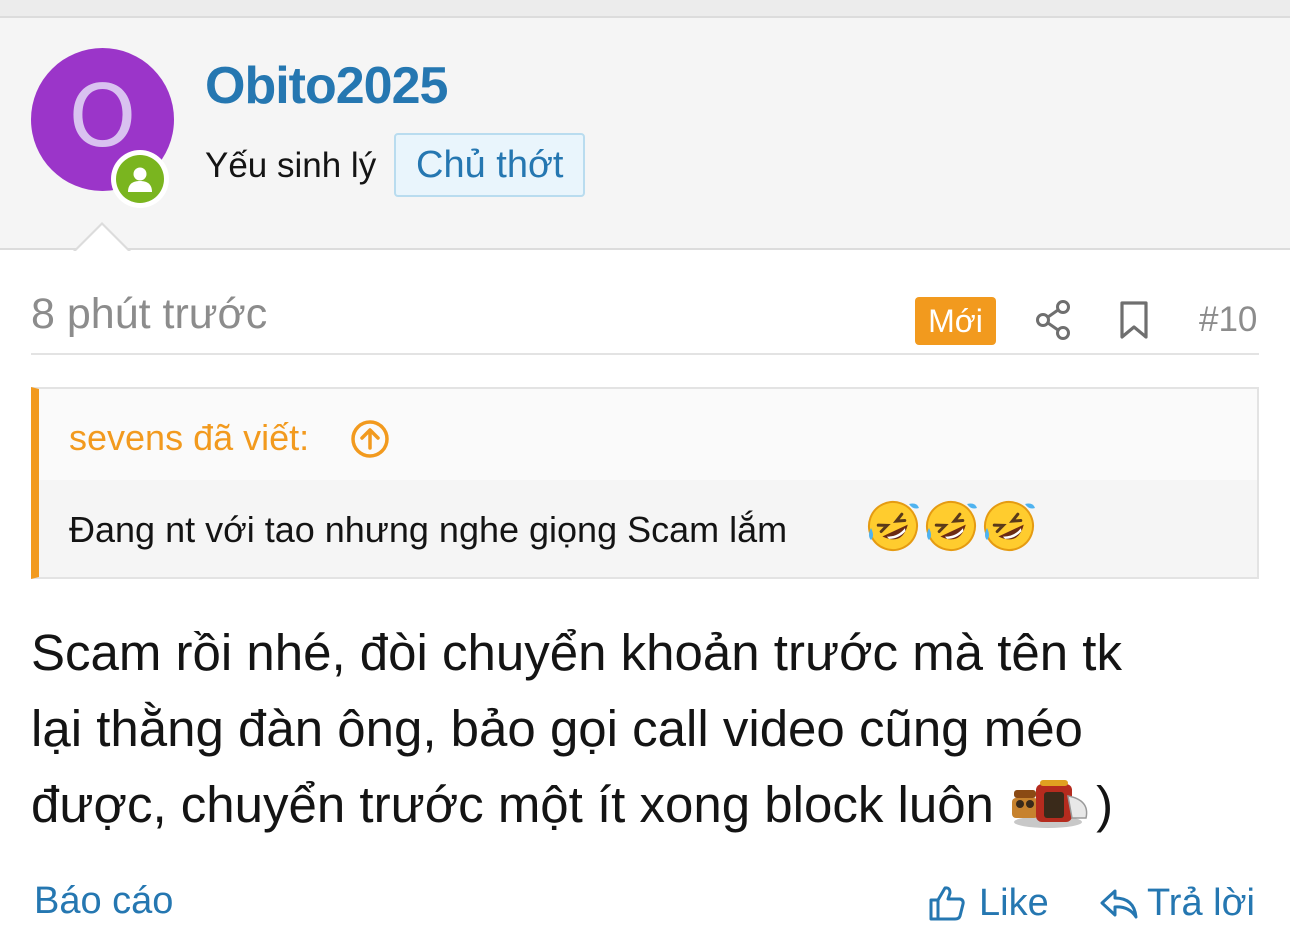 The height and width of the screenshot is (935, 1290). I want to click on sticker-icon, so click(1050, 803).